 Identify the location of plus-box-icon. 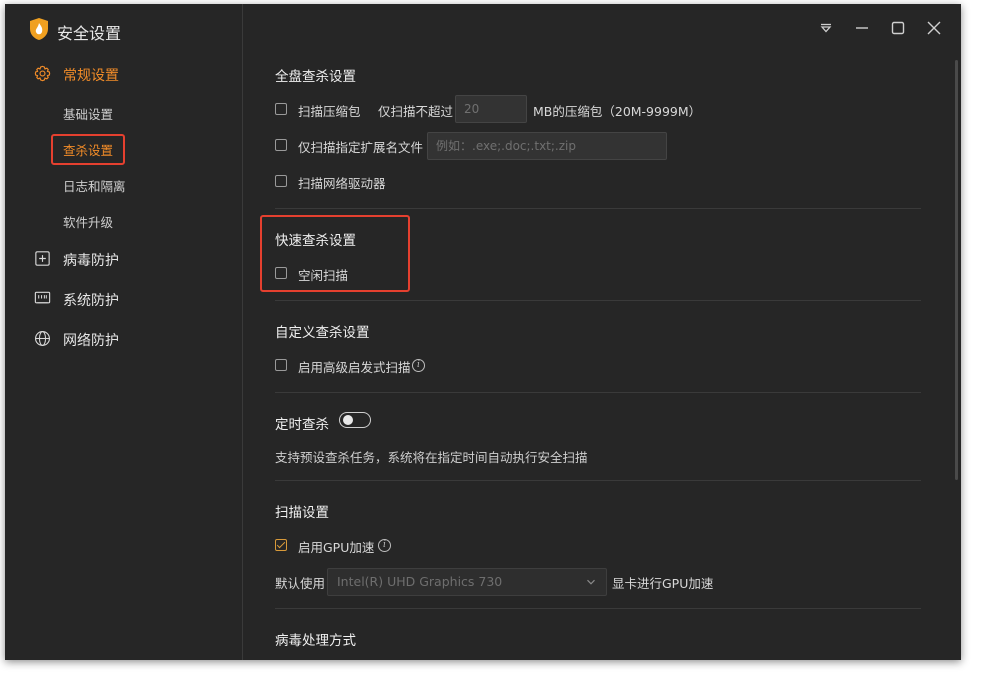
(42, 258).